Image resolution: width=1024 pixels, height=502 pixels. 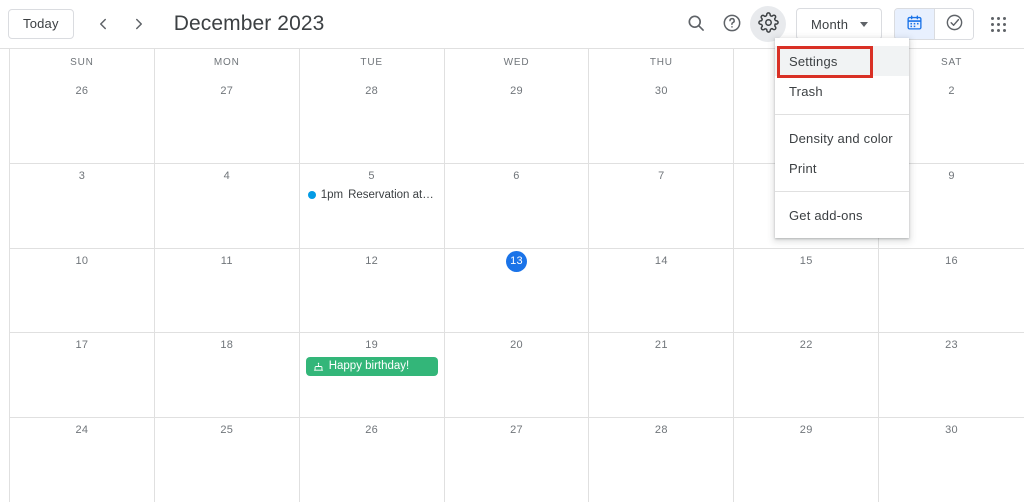 I want to click on search-button, so click(x=696, y=24).